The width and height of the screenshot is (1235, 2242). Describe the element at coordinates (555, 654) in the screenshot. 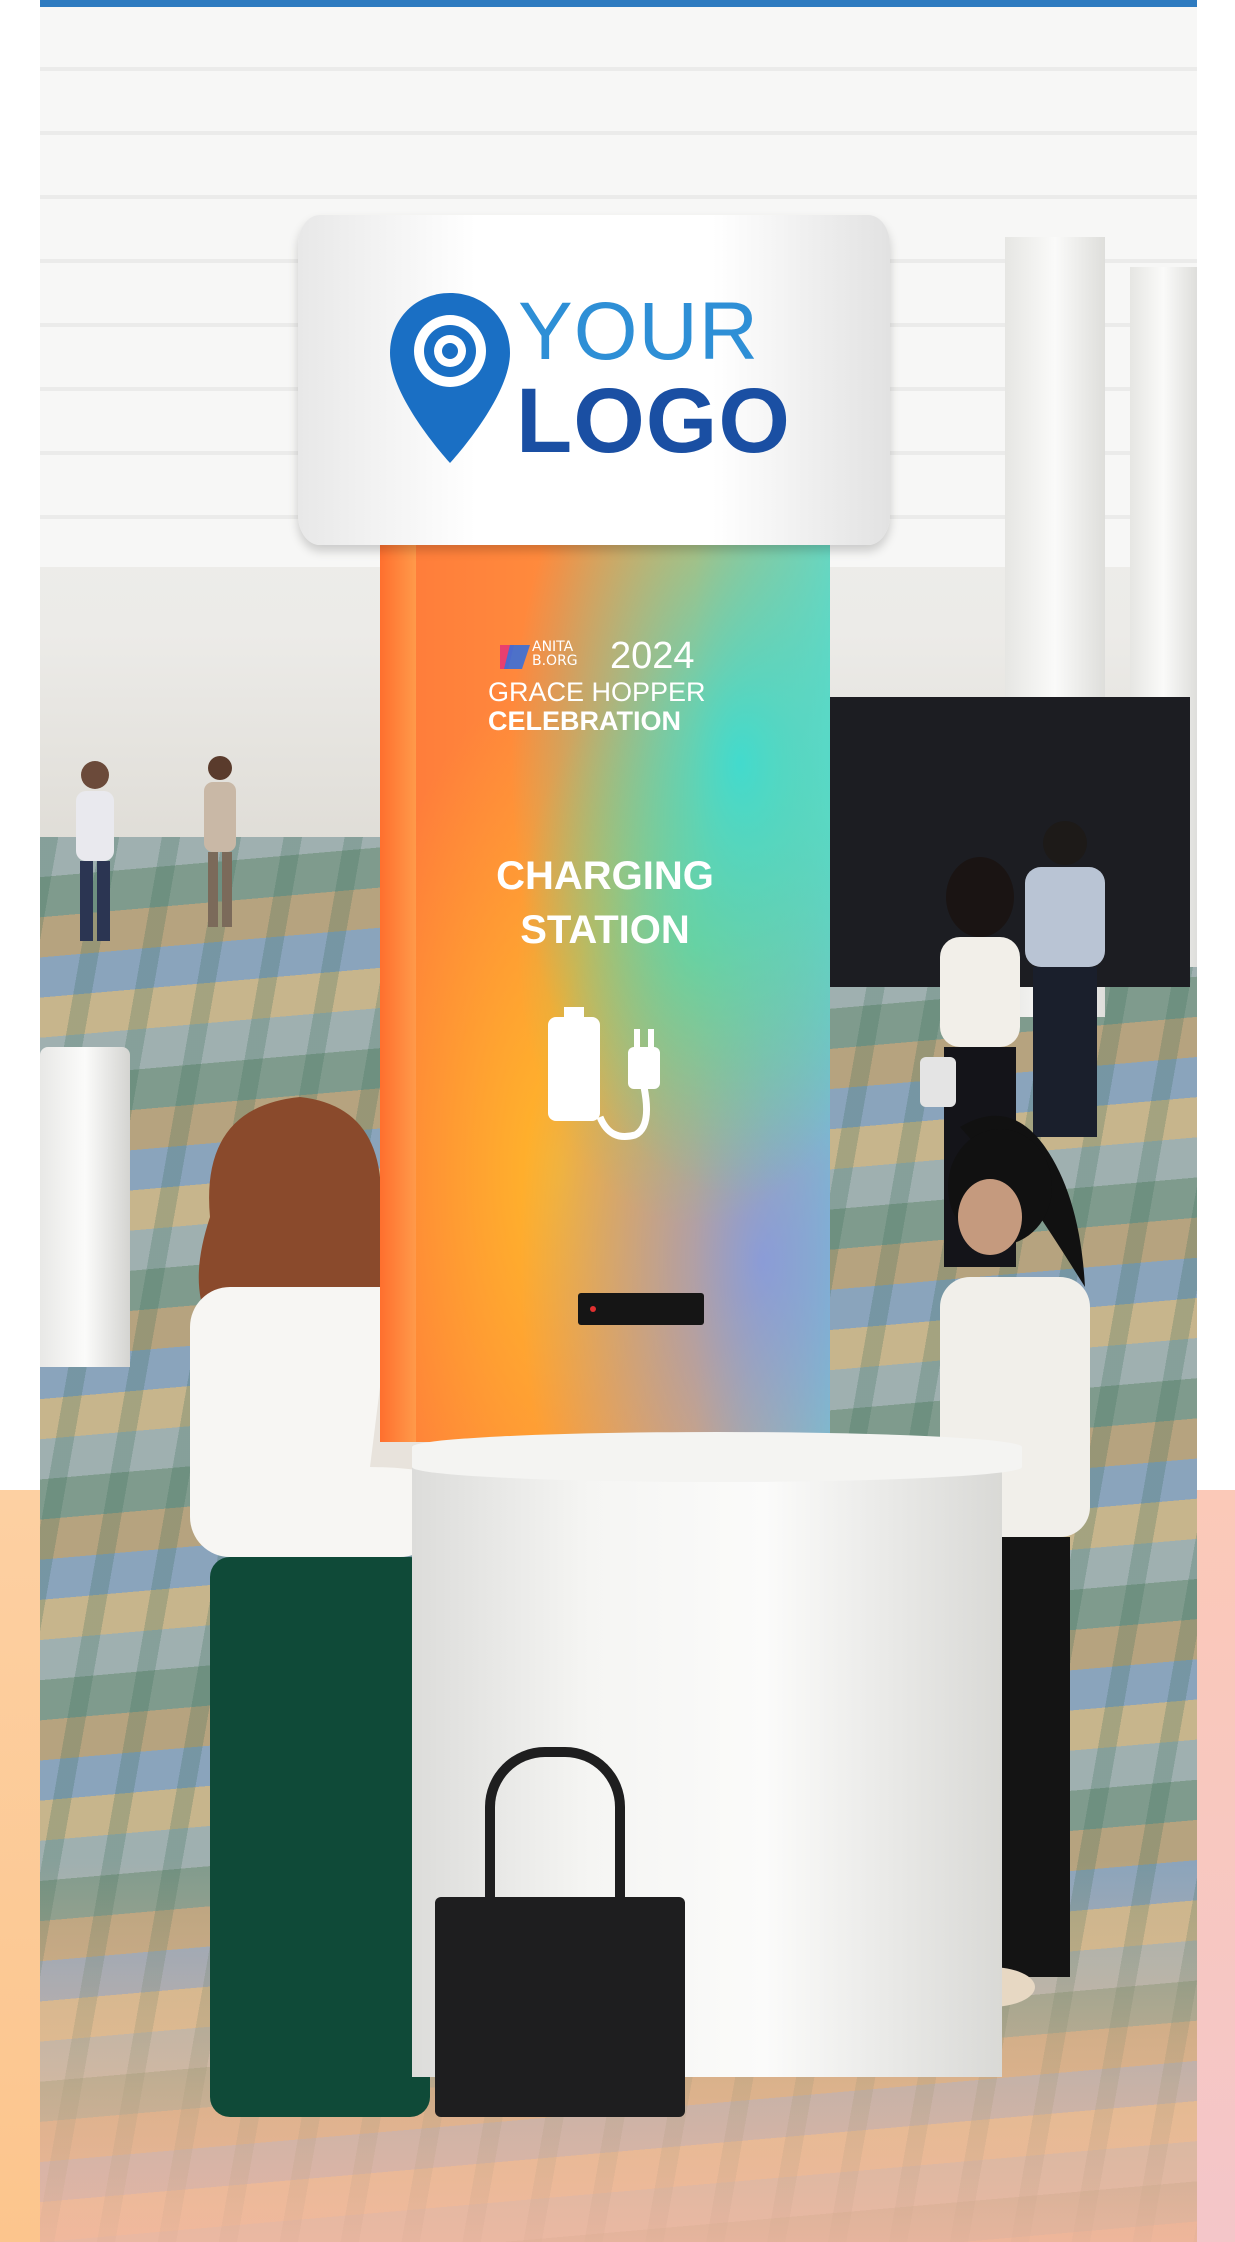

I see `anitab-org-label: ANITA B.ORG` at that location.